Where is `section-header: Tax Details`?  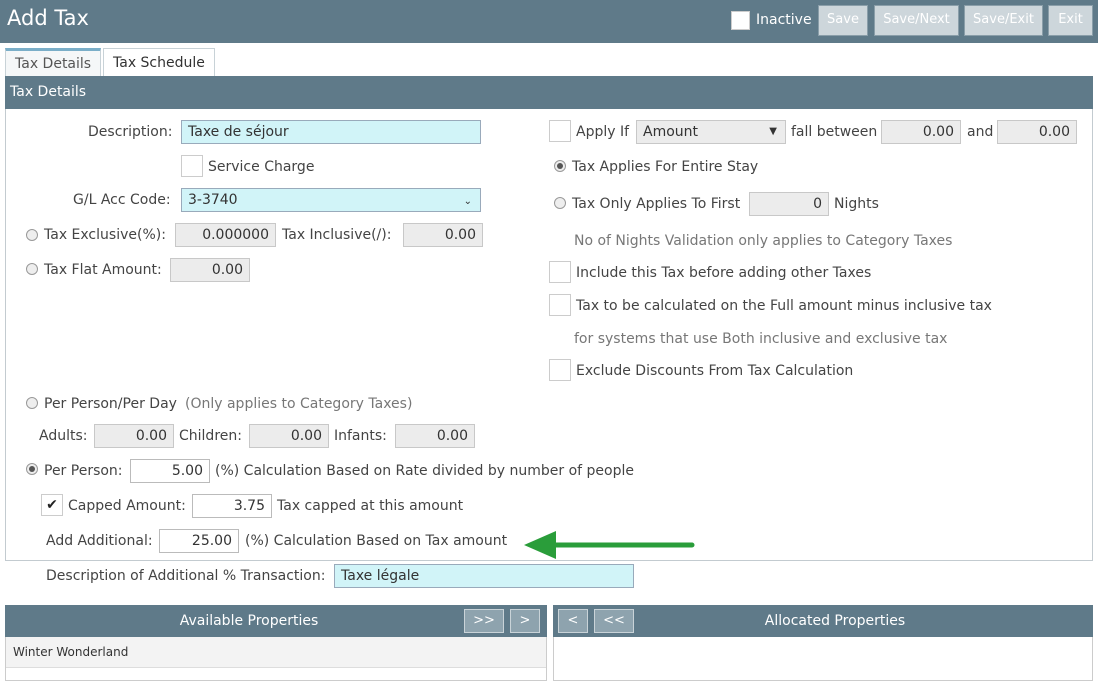 section-header: Tax Details is located at coordinates (549, 92).